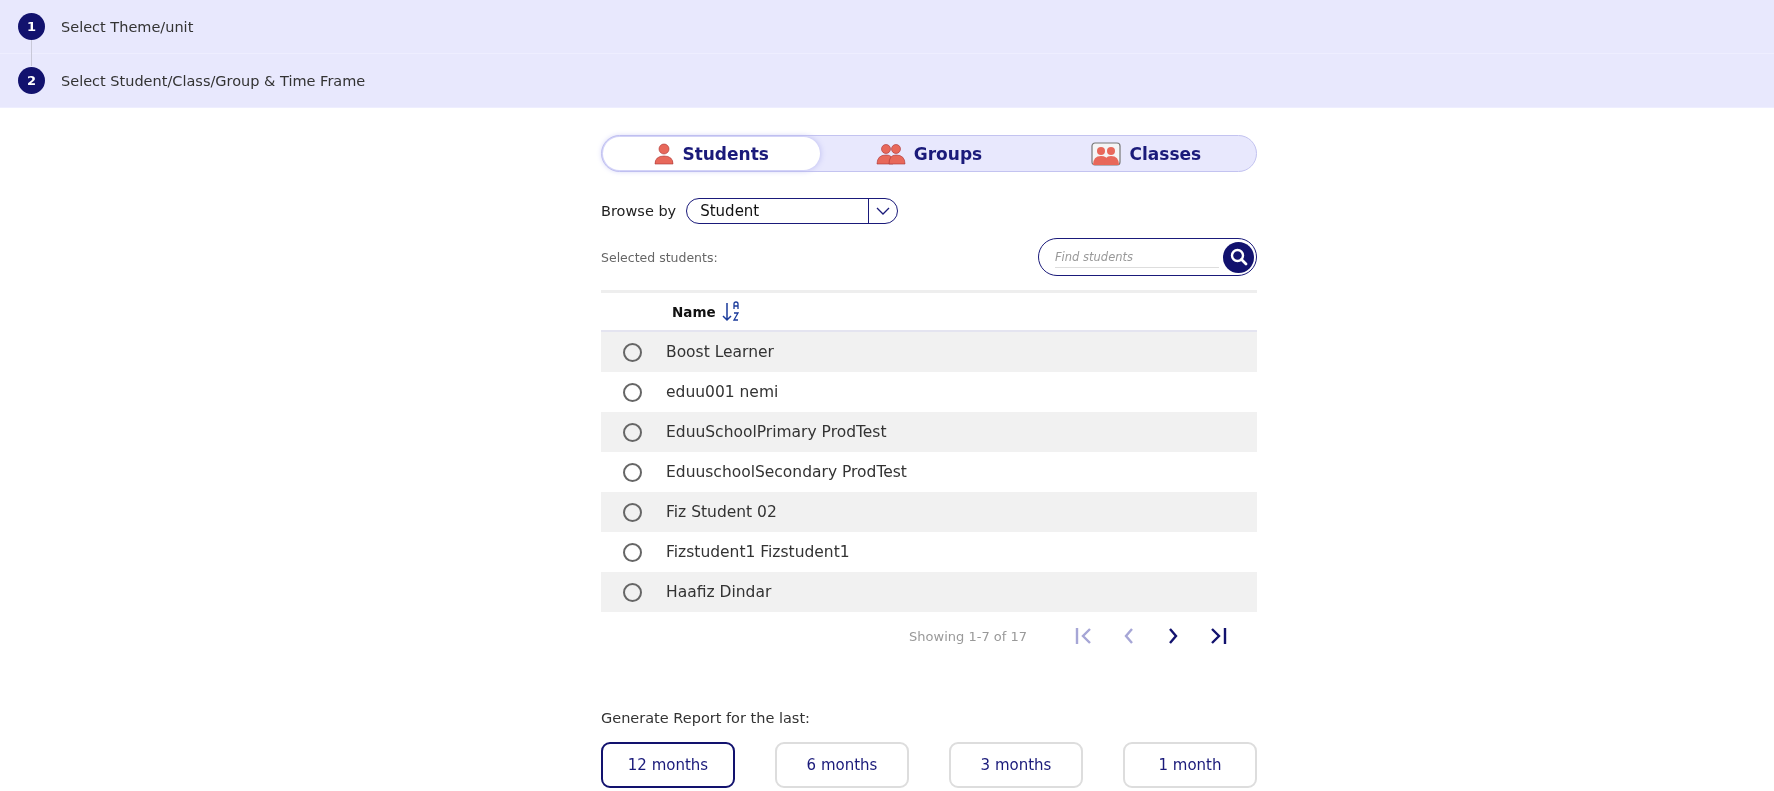 This screenshot has width=1774, height=791. Describe the element at coordinates (929, 592) in the screenshot. I see `table-row: Haafiz Dindar` at that location.